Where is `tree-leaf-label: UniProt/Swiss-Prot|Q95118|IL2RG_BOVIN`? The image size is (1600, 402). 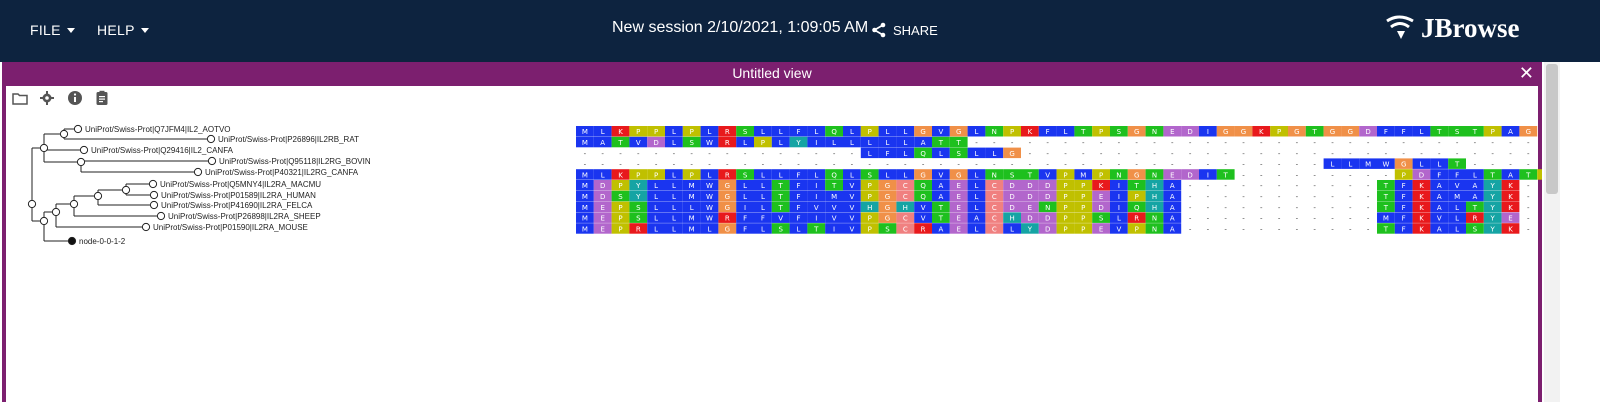 tree-leaf-label: UniProt/Swiss-Prot|Q95118|IL2RG_BOVIN is located at coordinates (295, 161).